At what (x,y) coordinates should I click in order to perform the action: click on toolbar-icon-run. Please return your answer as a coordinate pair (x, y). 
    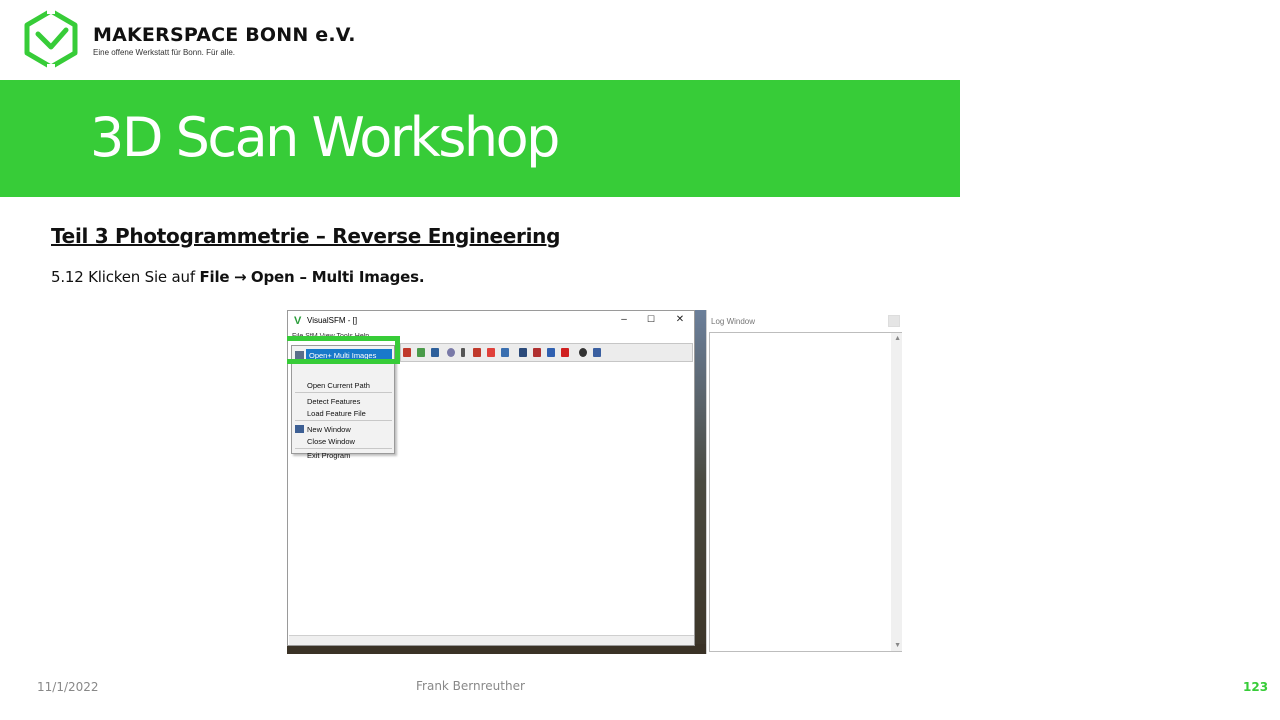
    Looking at the image, I should click on (477, 352).